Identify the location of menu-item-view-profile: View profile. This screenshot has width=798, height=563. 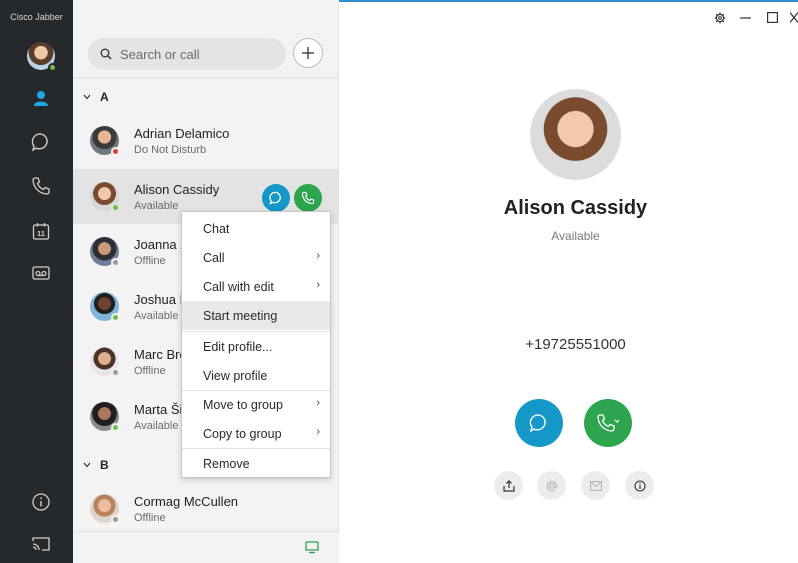
(256, 375).